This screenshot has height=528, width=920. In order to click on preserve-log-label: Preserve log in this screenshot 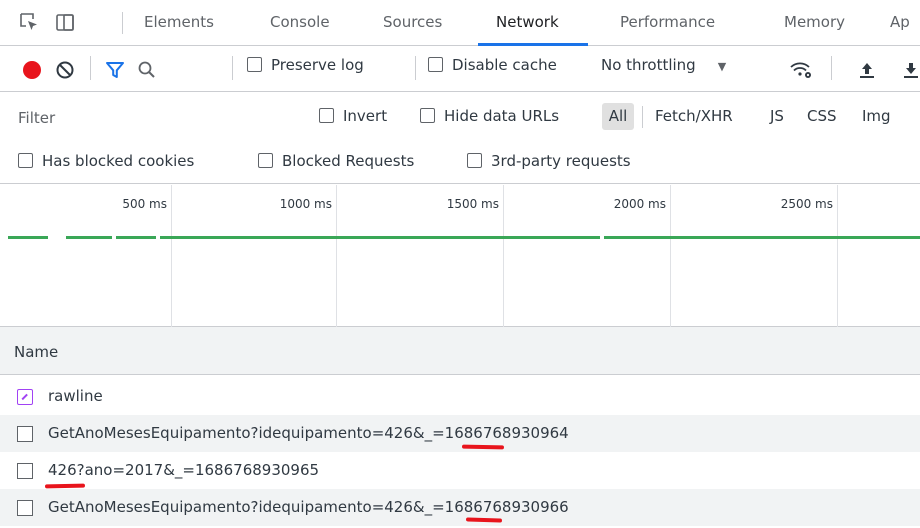, I will do `click(317, 65)`.